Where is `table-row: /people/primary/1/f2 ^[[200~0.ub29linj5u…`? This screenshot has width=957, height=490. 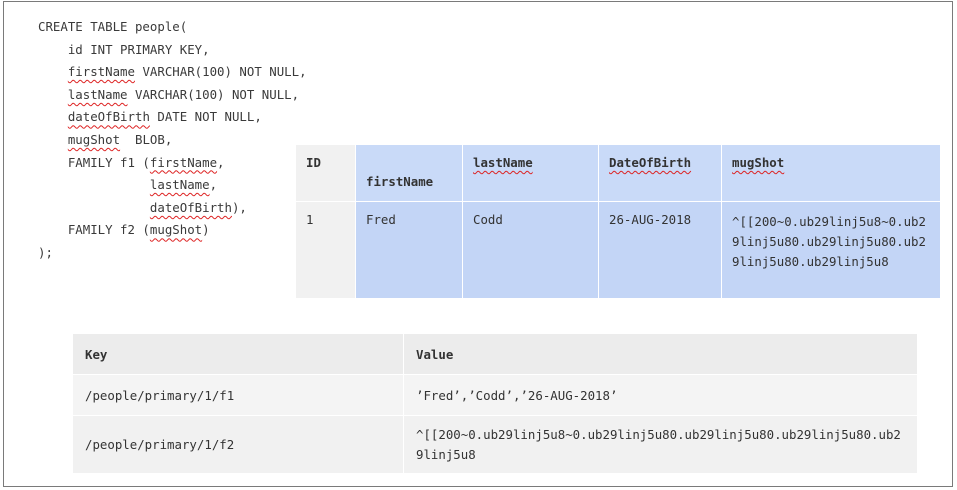 table-row: /people/primary/1/f2 ^[[200~0.ub29linj5u… is located at coordinates (495, 445).